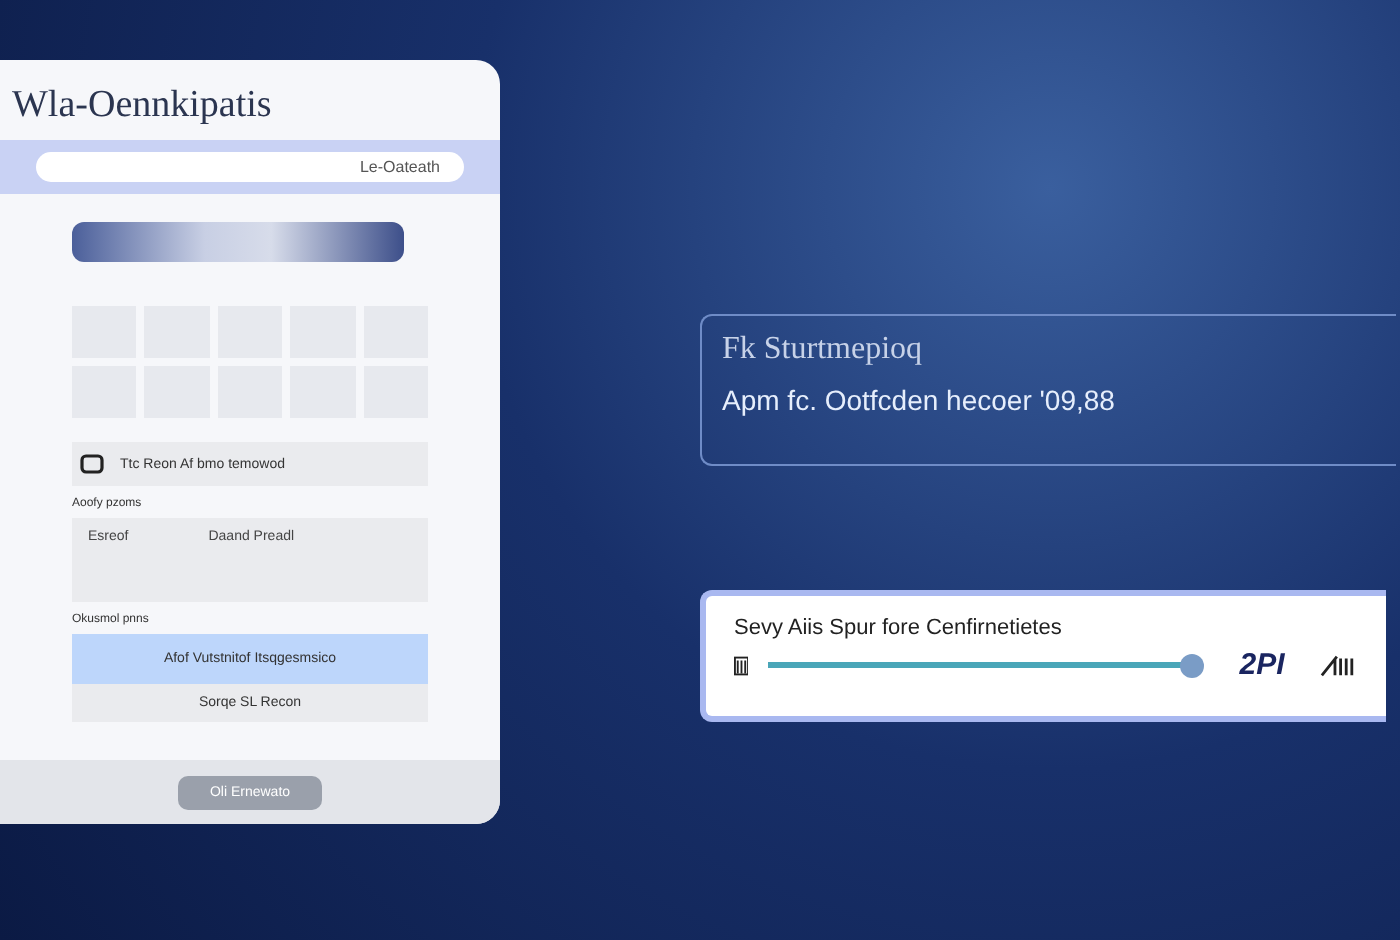 Image resolution: width=1400 pixels, height=940 pixels. What do you see at coordinates (919, 400) in the screenshot?
I see `info-subtitle: Apm fc. Ootfcden hecoer '09,88` at bounding box center [919, 400].